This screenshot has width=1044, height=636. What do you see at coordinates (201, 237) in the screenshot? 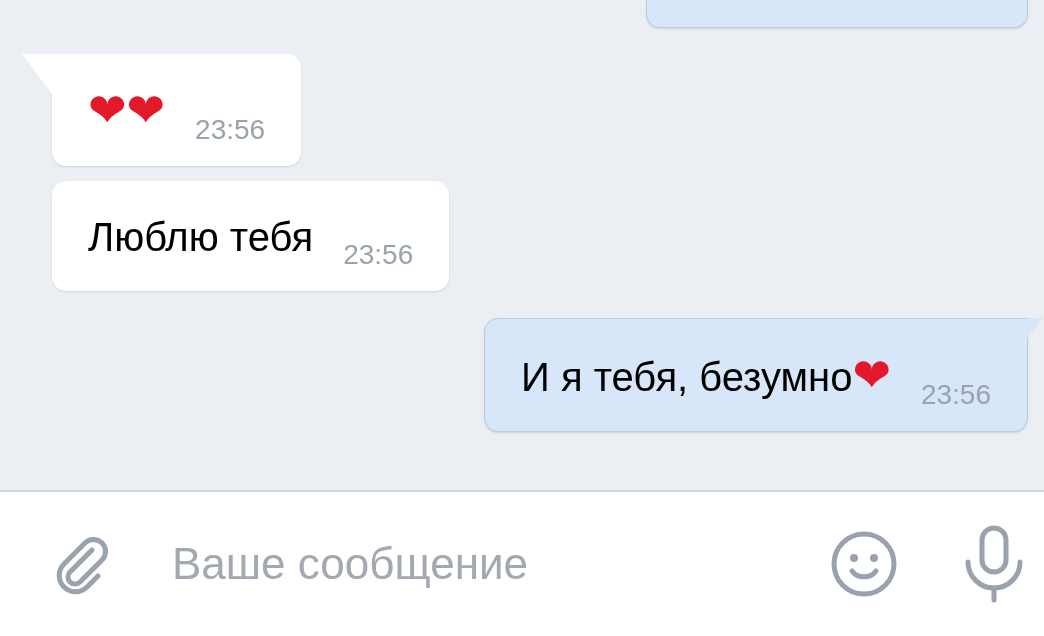
I see `message-text: Люблю тебя` at bounding box center [201, 237].